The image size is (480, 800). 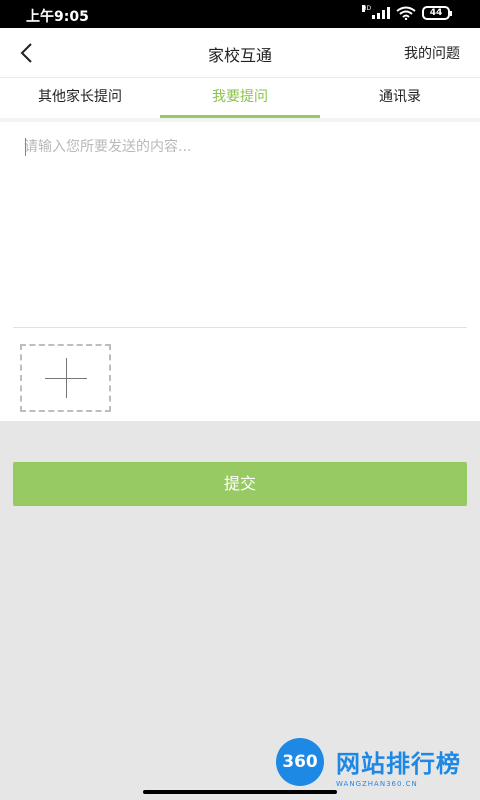 I want to click on divider, so click(x=240, y=327).